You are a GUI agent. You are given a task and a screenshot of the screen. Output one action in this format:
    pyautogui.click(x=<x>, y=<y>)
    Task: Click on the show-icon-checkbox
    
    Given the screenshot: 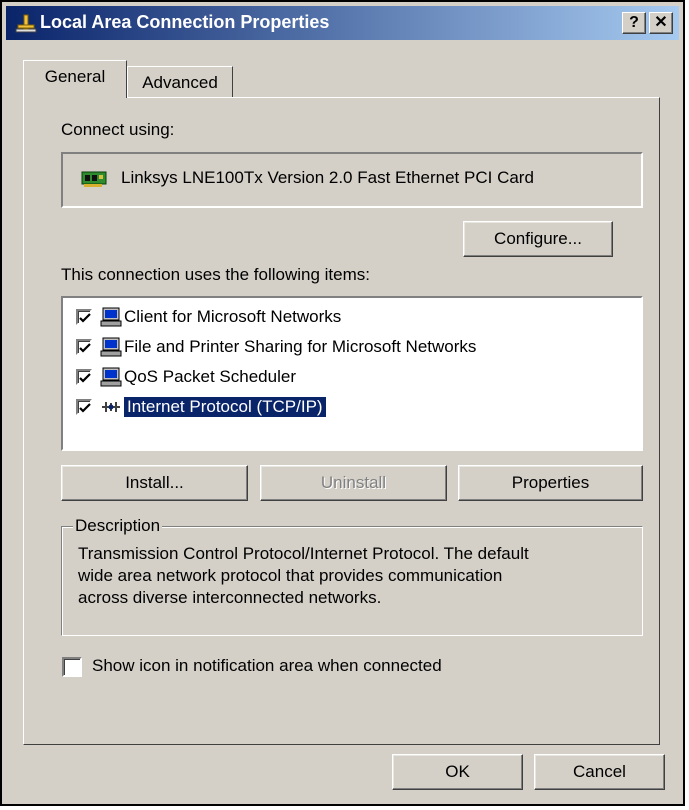 What is the action you would take?
    pyautogui.click(x=72, y=667)
    